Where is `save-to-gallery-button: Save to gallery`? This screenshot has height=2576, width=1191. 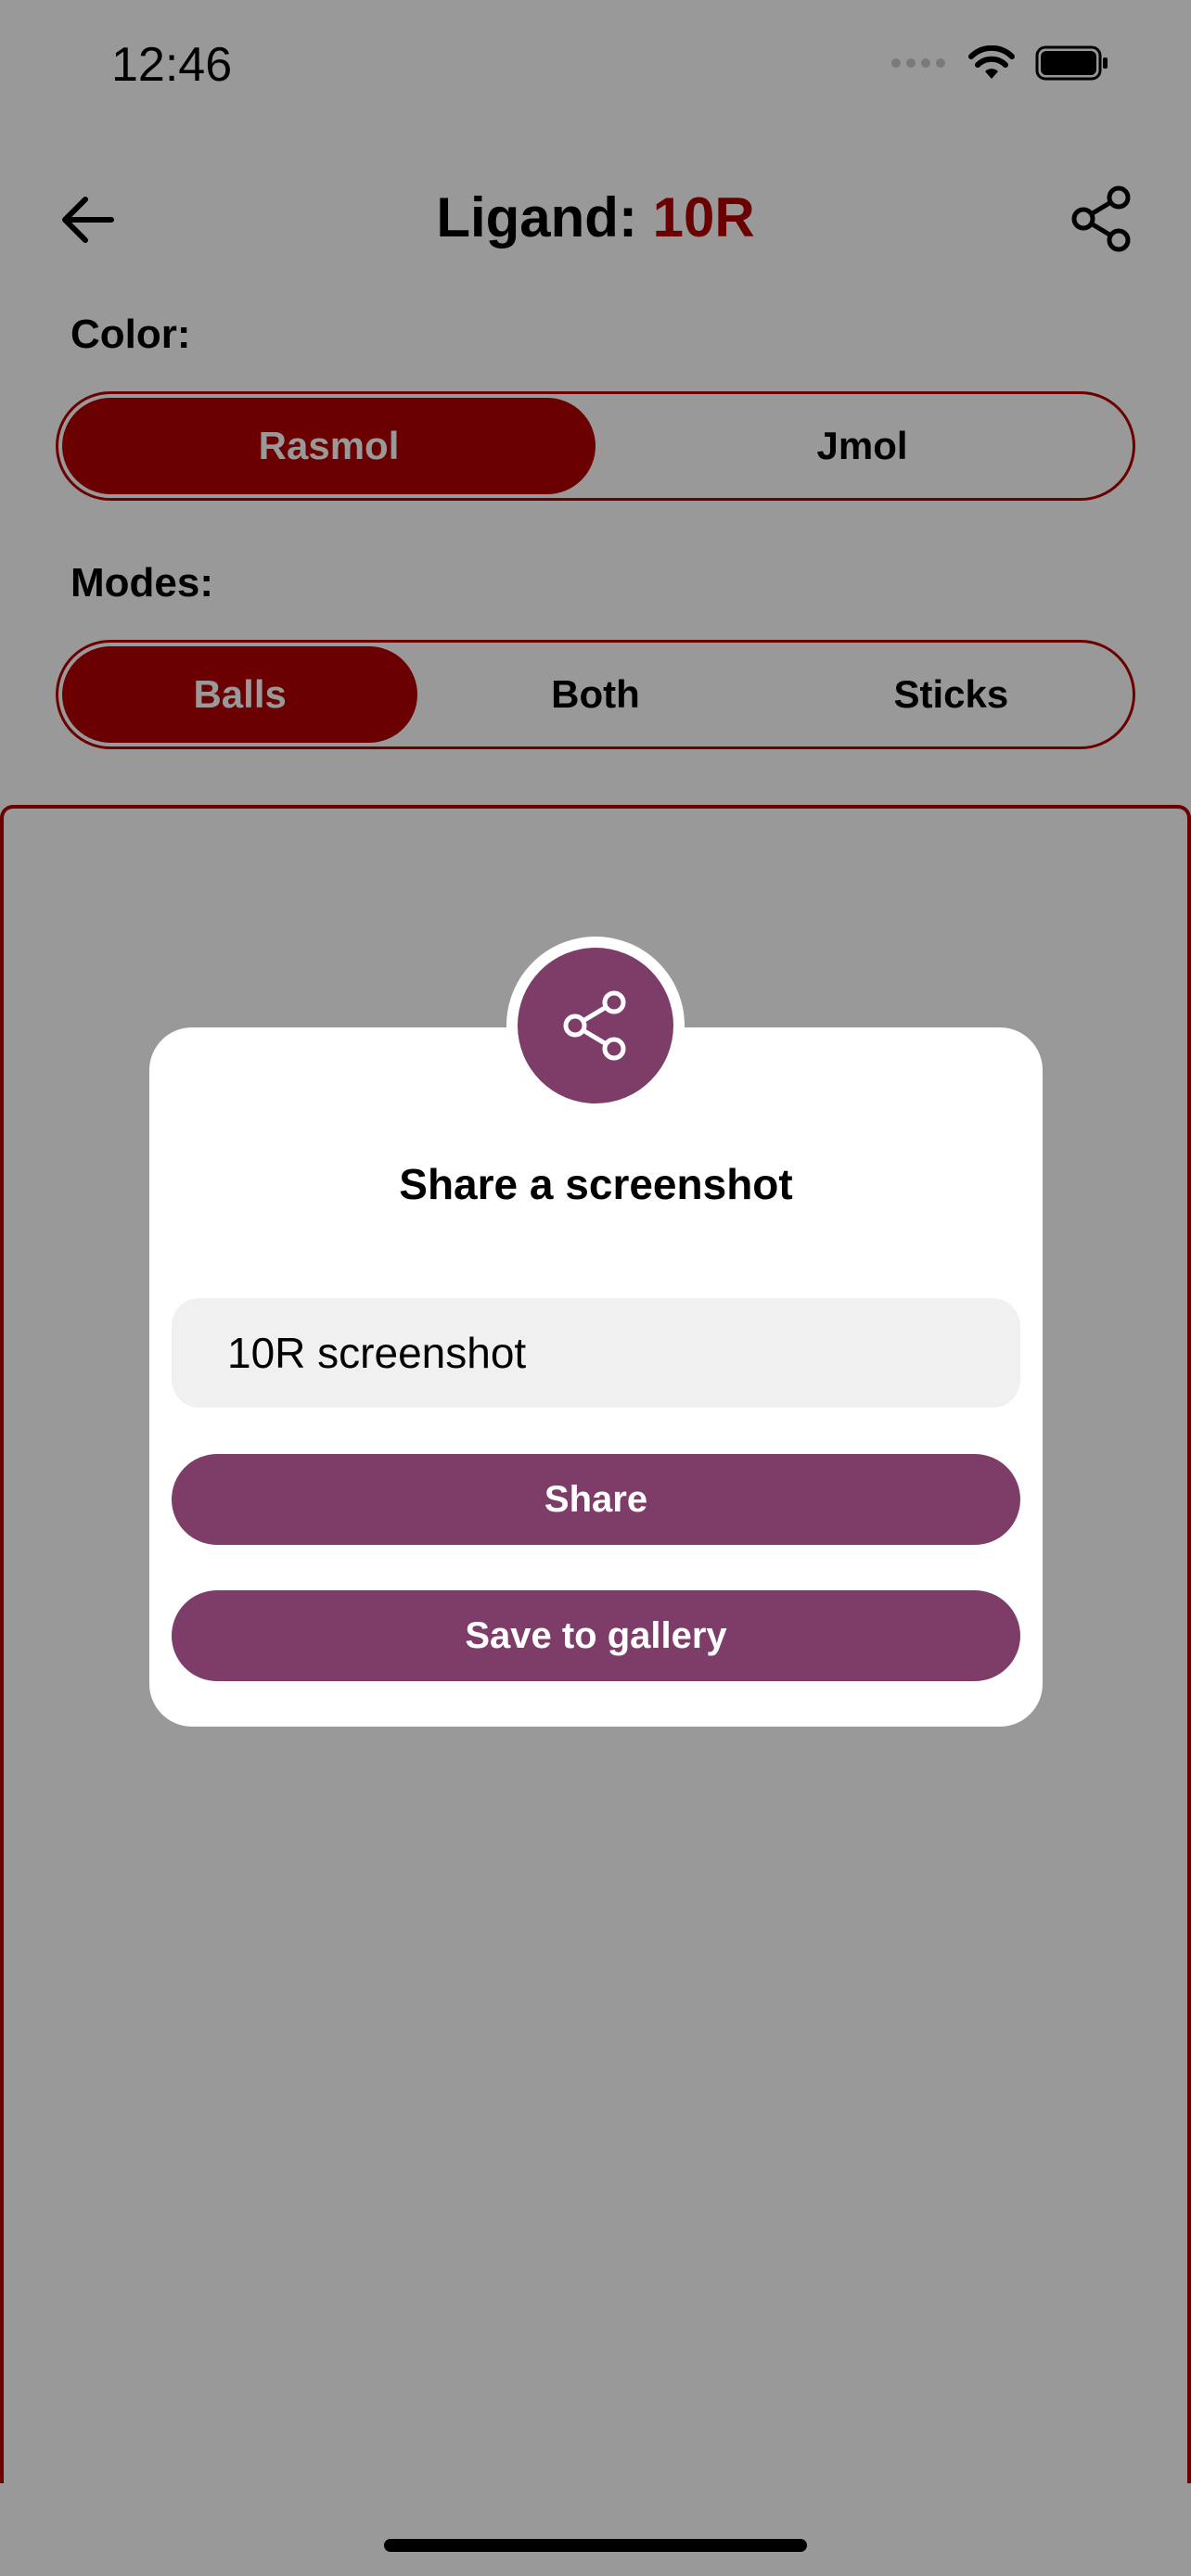
save-to-gallery-button: Save to gallery is located at coordinates (596, 1635).